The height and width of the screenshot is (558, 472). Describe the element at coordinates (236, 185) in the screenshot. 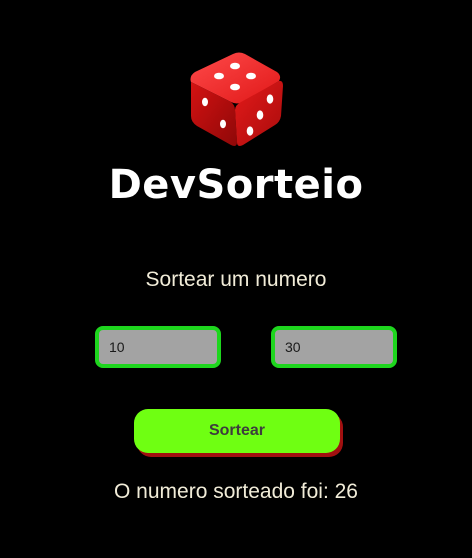

I see `app-title: DevSorteio` at that location.